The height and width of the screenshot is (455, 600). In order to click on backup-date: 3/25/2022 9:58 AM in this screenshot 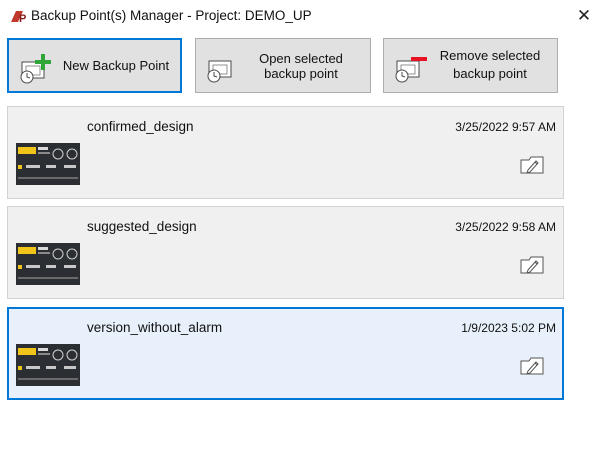, I will do `click(505, 227)`.